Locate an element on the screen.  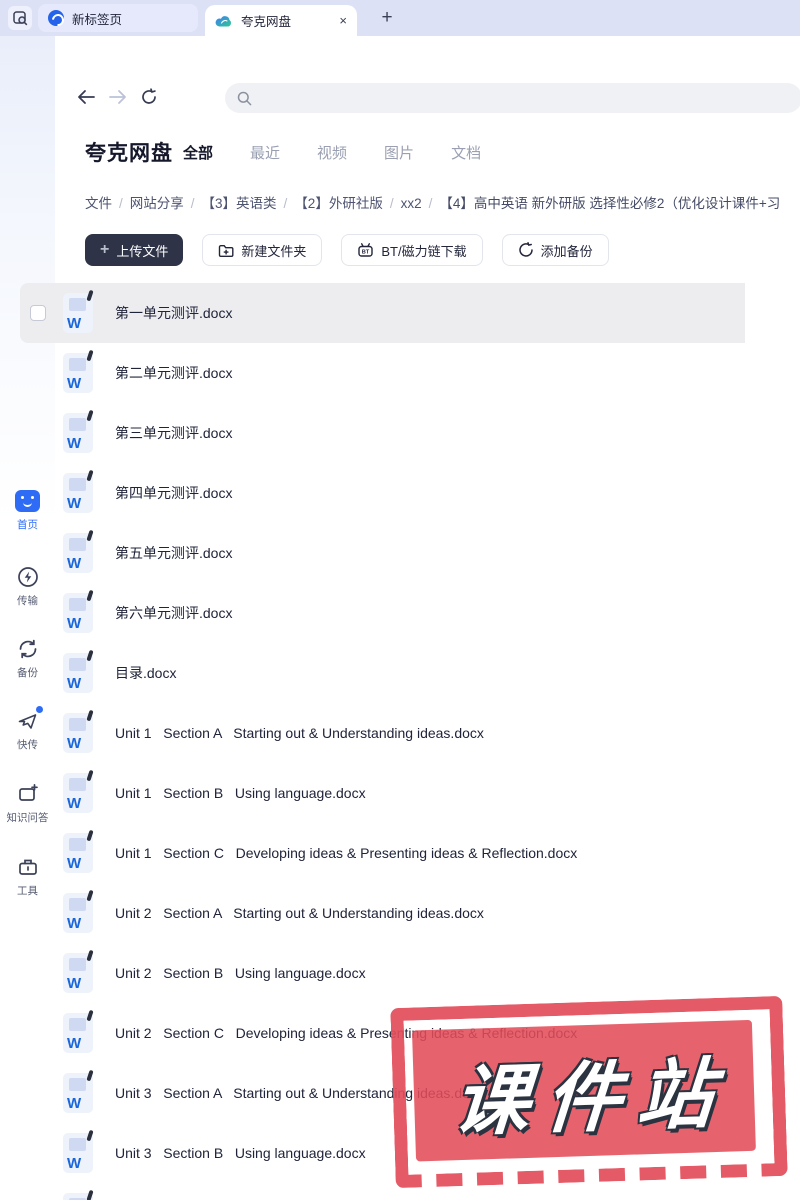
stamp-text: 课件站 is located at coordinates (591, 1097).